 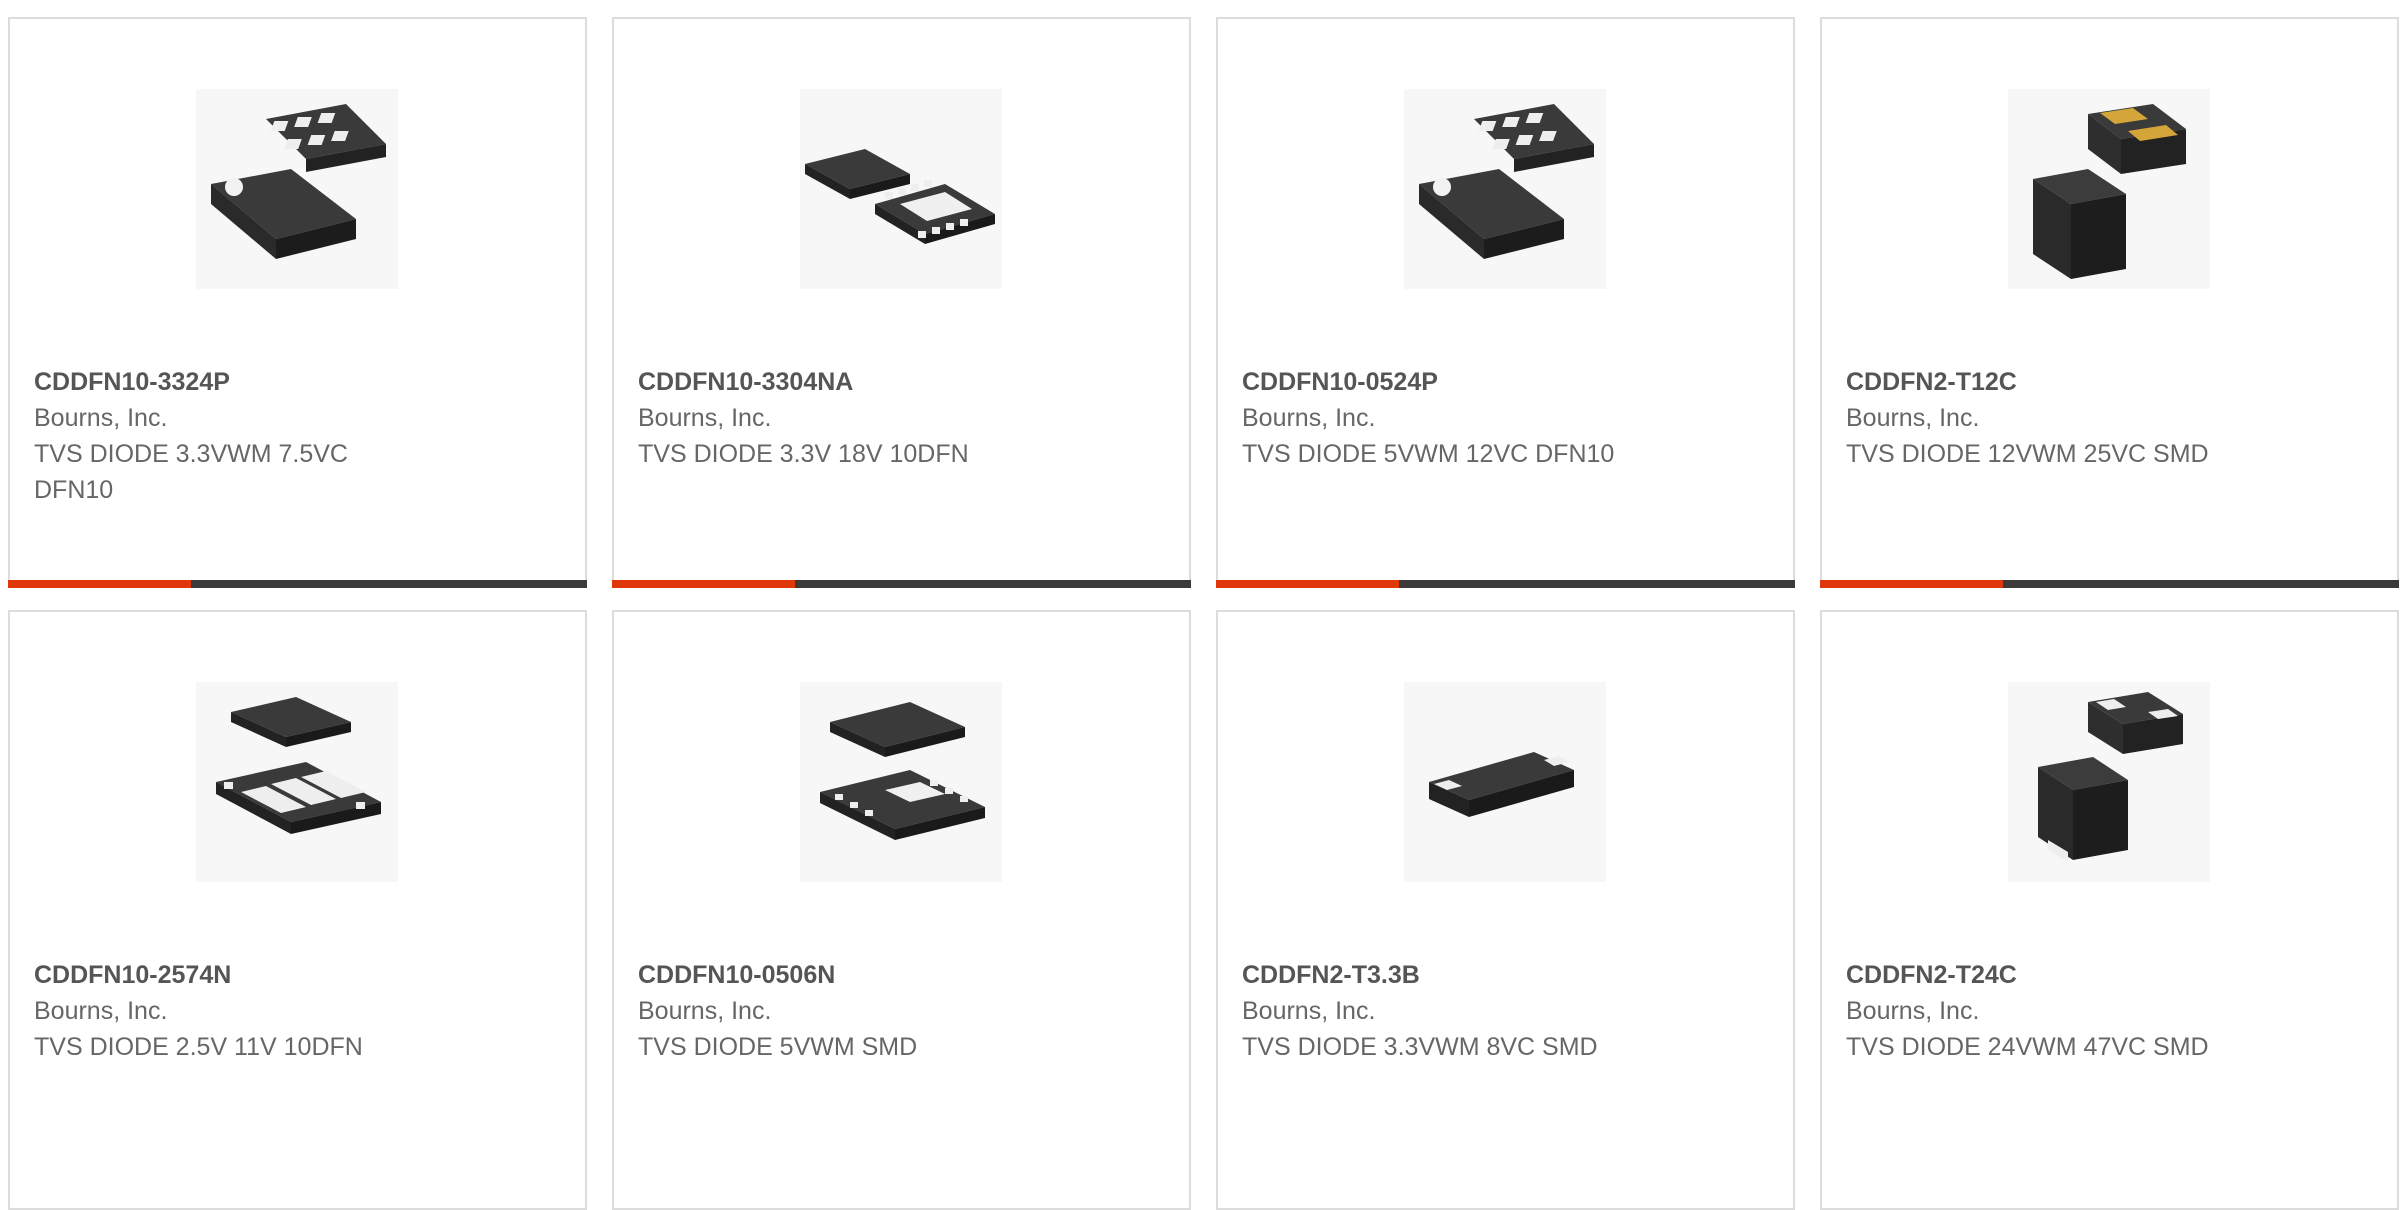 I want to click on part-number: CDDFN2-T12C, so click(x=2109, y=382).